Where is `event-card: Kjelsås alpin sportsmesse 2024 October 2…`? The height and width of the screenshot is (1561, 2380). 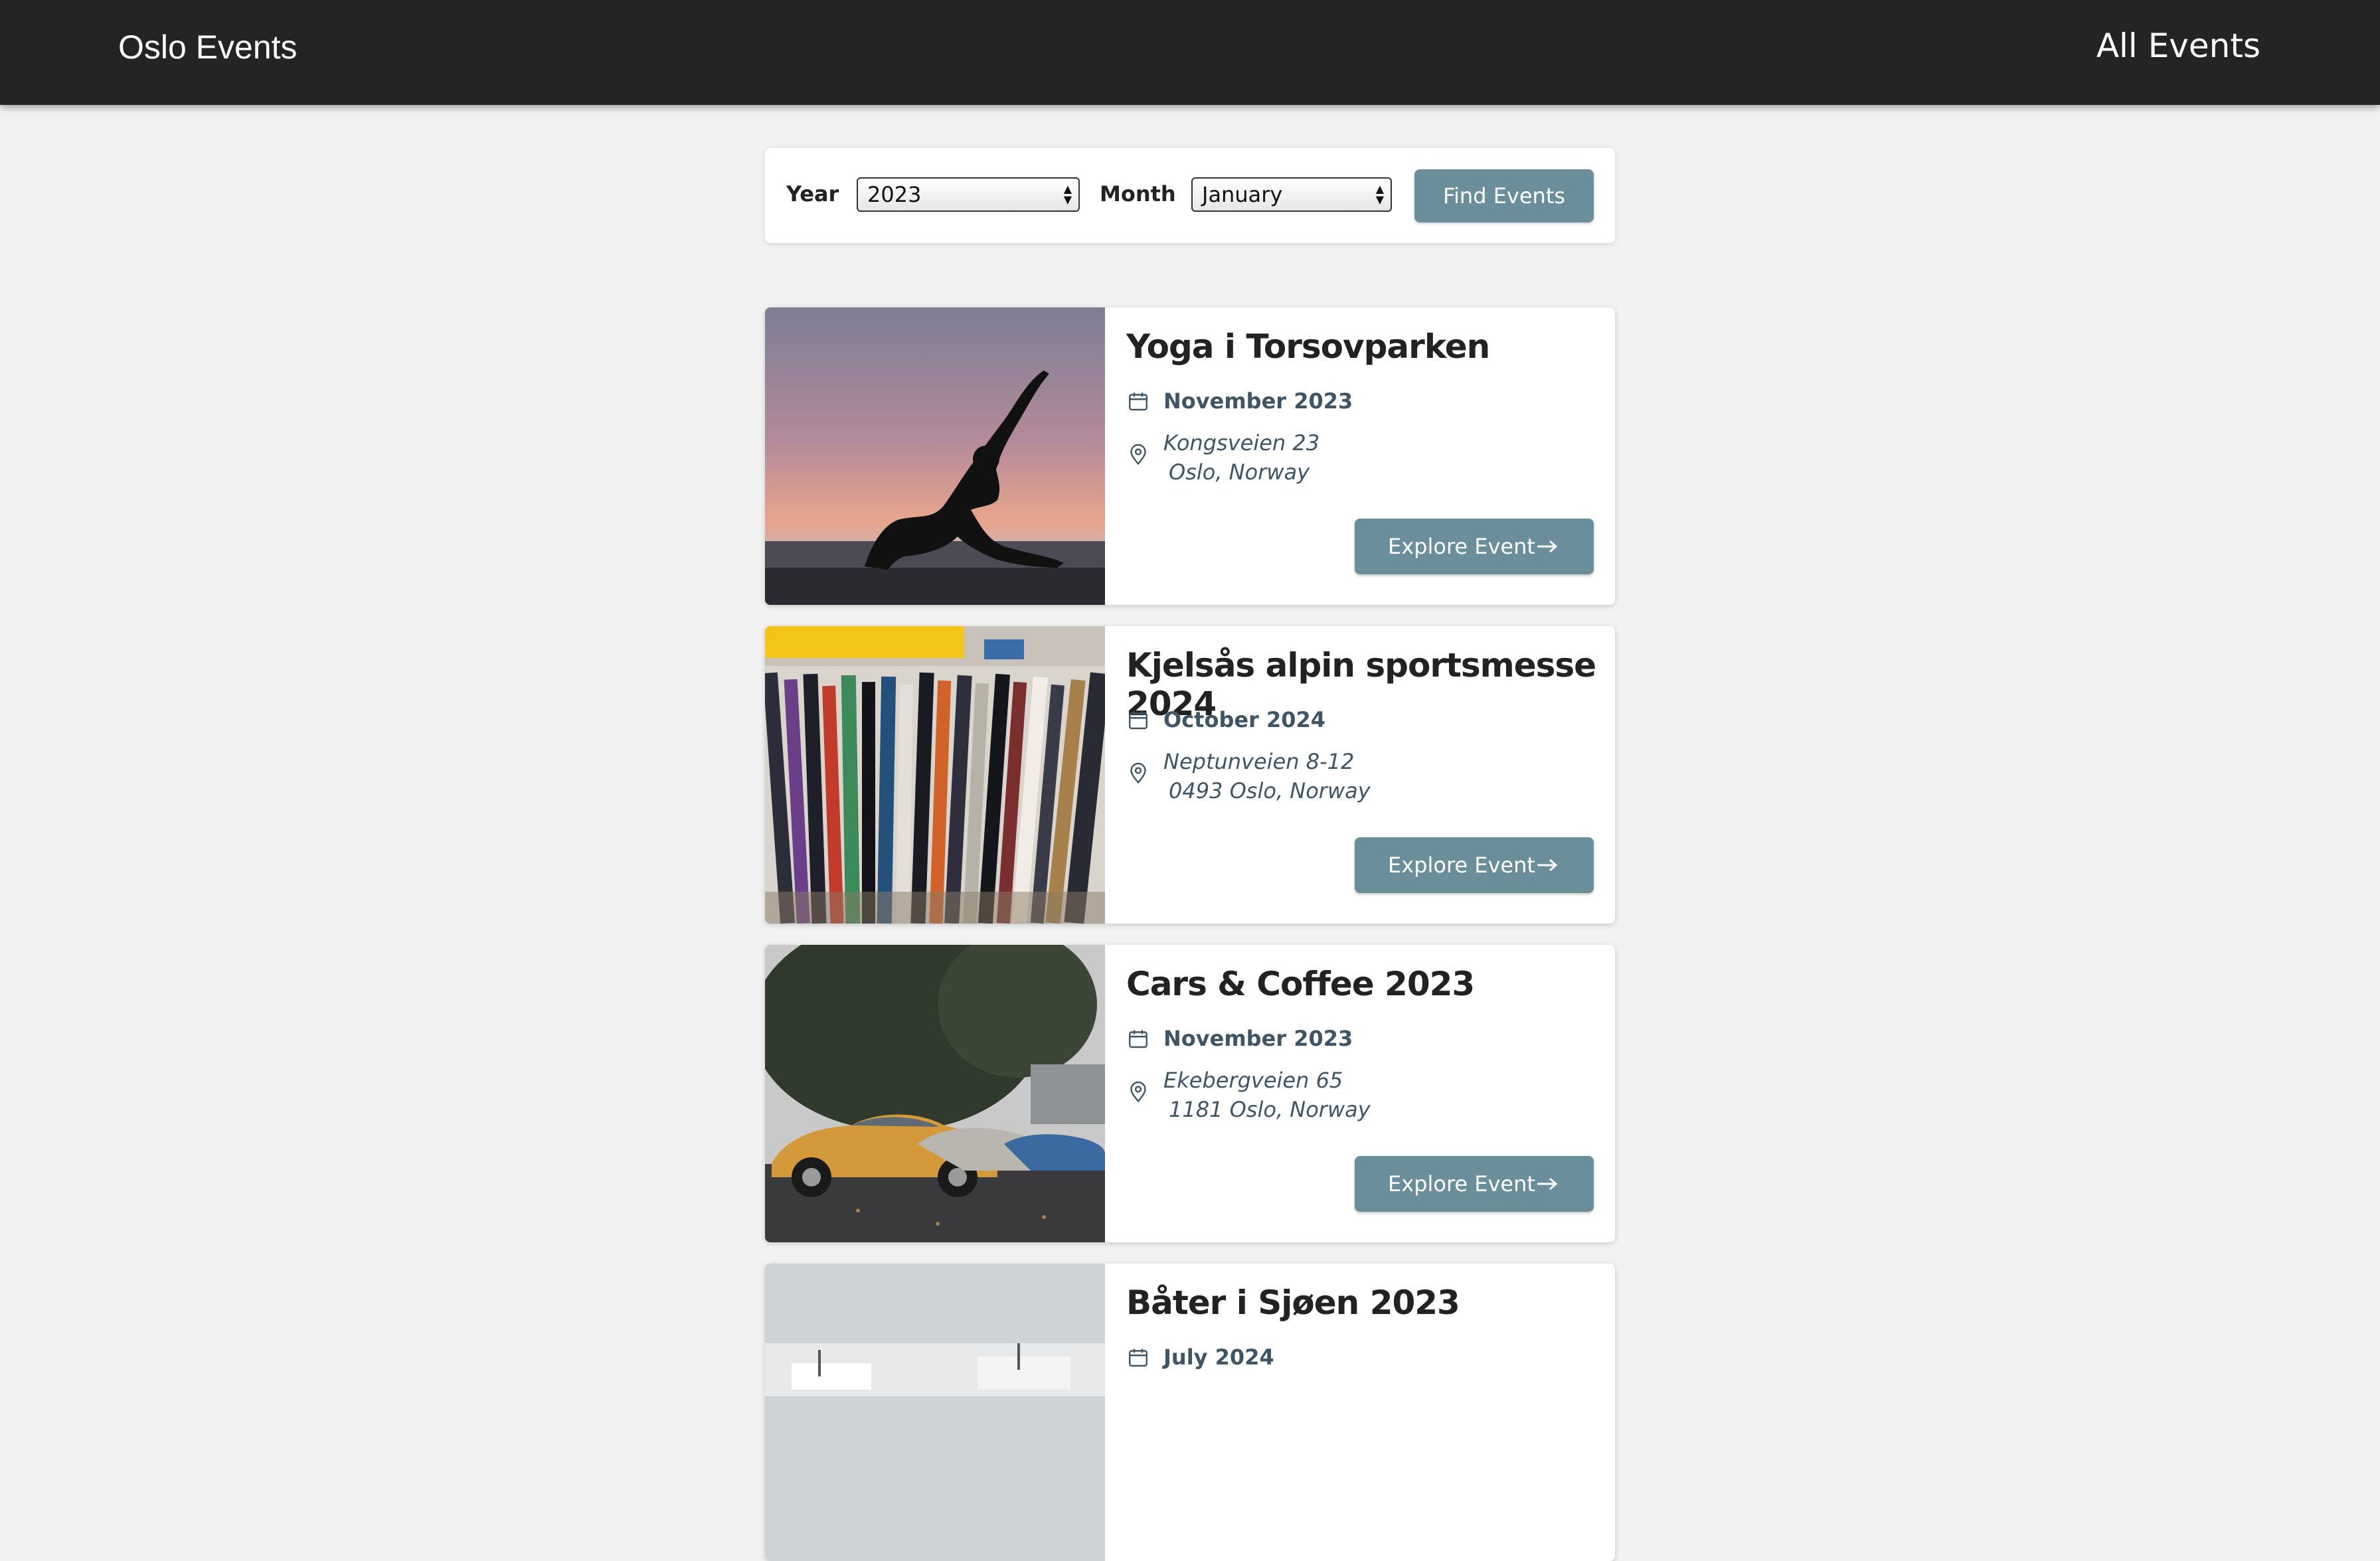
event-card: Kjelsås alpin sportsmesse 2024 October 2… is located at coordinates (1190, 775).